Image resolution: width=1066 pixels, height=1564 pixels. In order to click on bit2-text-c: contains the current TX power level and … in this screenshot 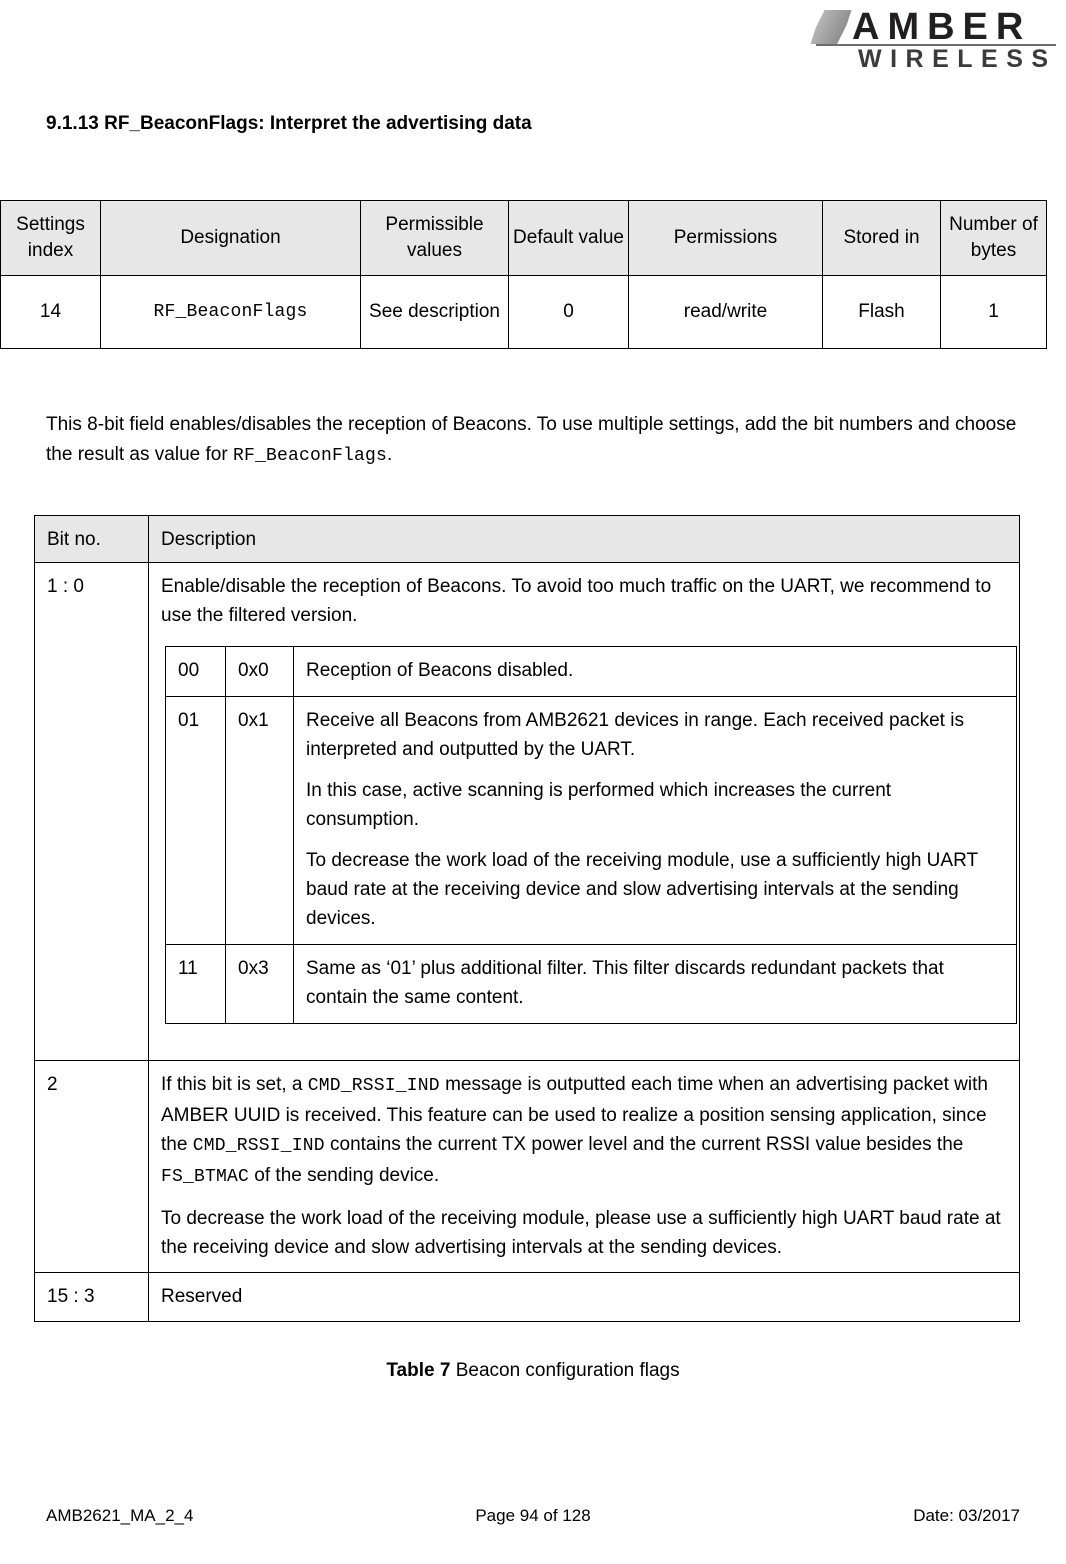, I will do `click(644, 1144)`.